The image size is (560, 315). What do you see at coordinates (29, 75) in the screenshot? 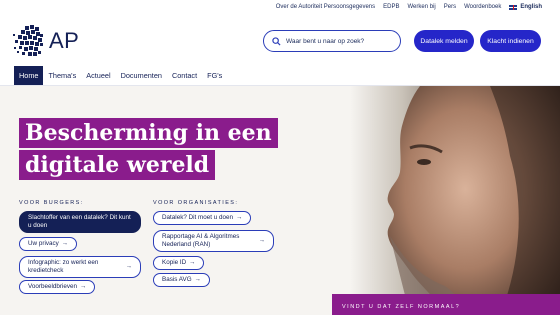
I see `nav-item-home: Home` at bounding box center [29, 75].